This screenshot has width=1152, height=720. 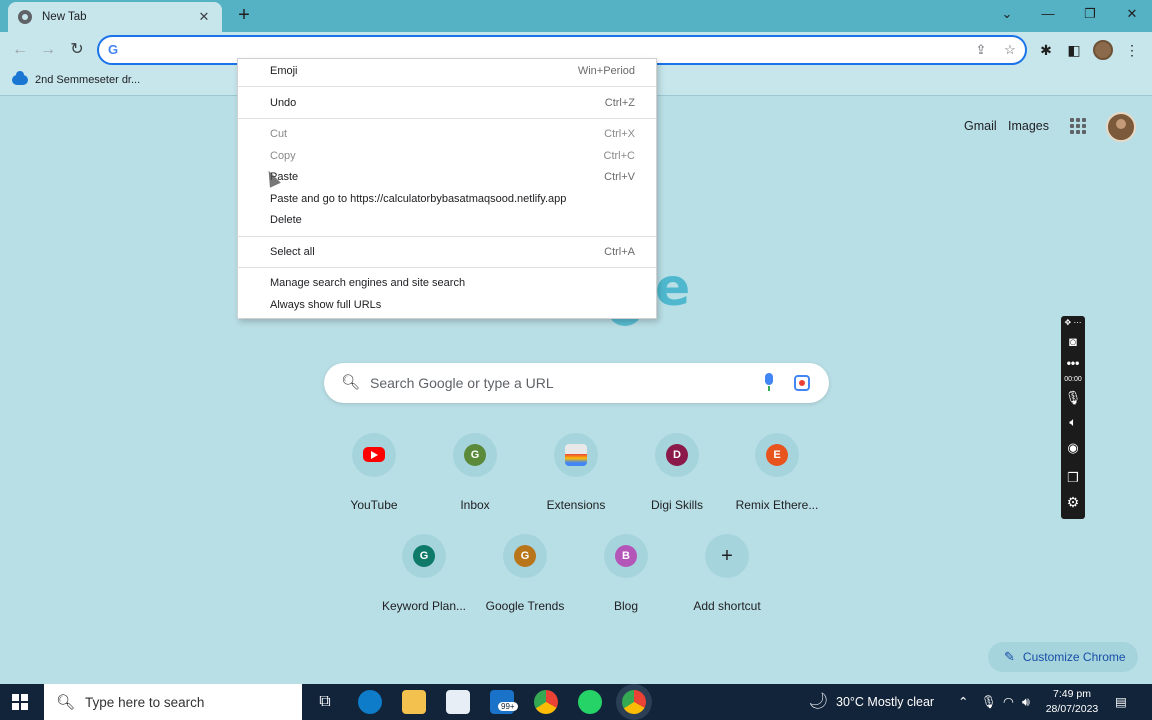 I want to click on extensions-icon, so click(x=576, y=455).